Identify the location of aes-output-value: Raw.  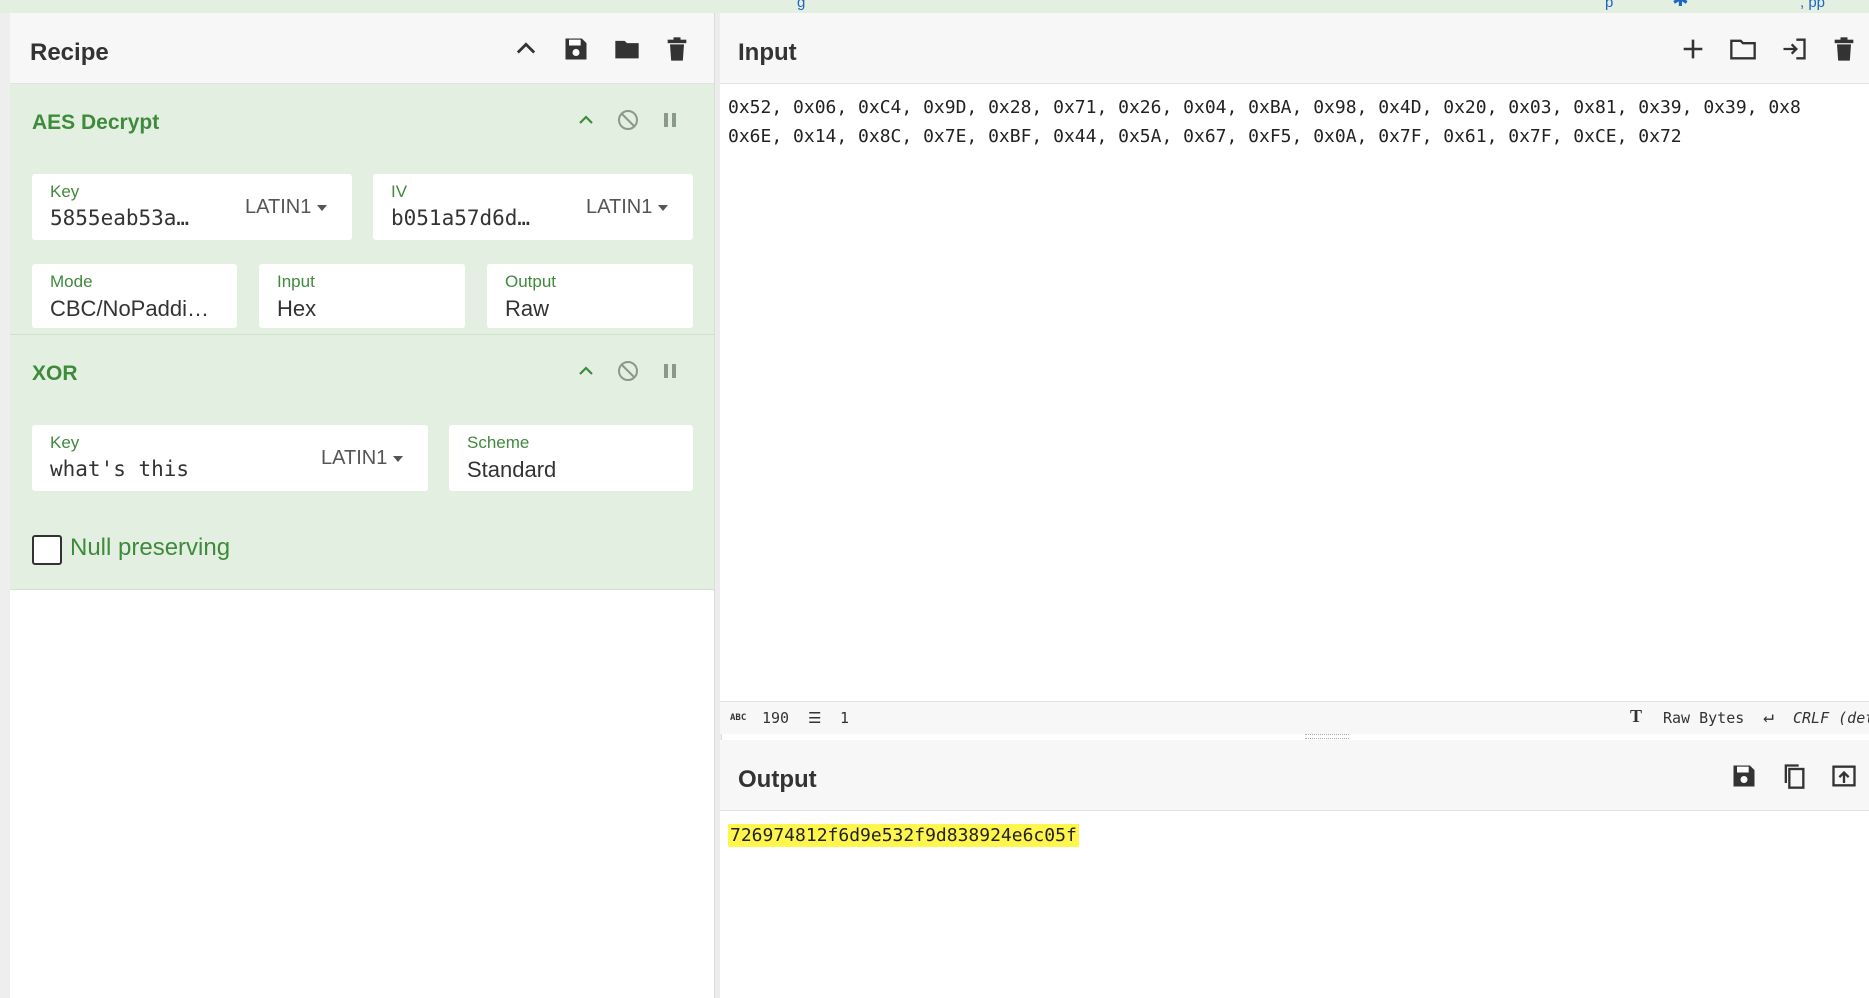
(527, 309).